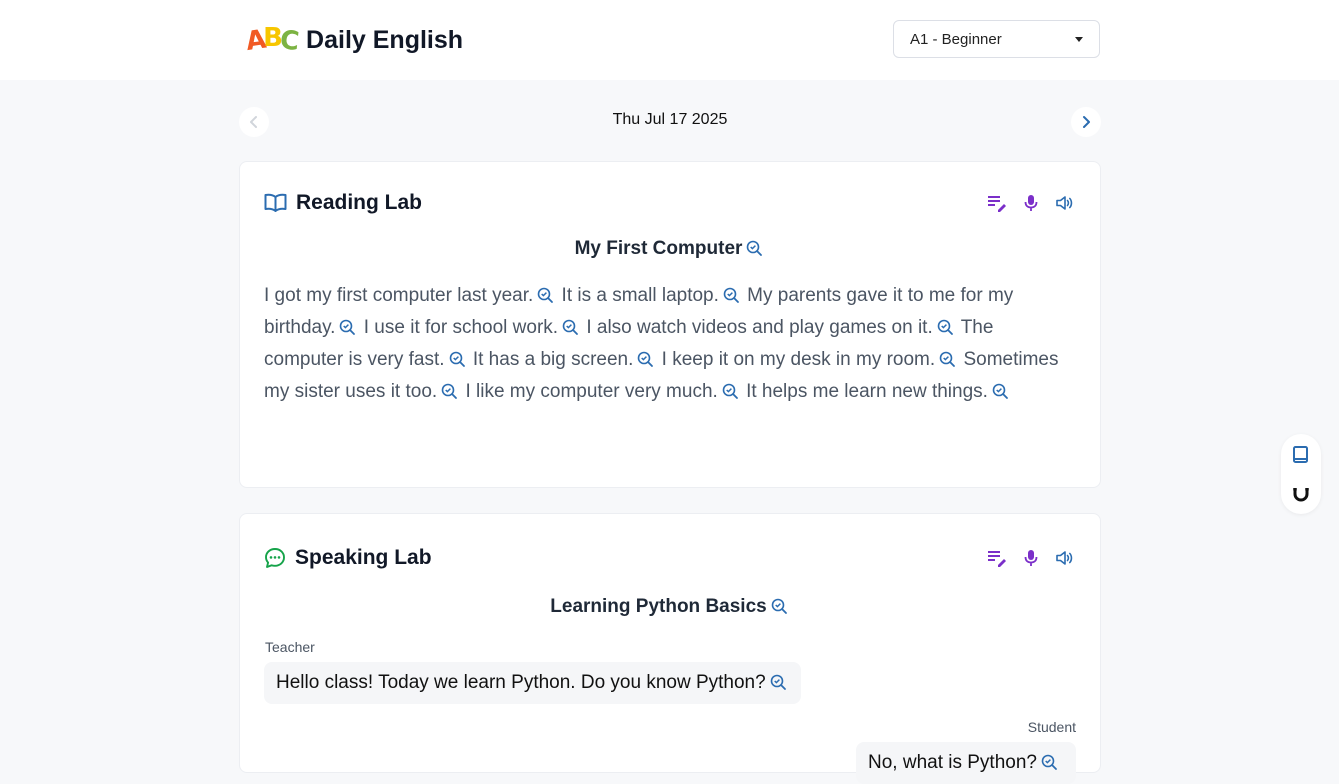 Image resolution: width=1339 pixels, height=784 pixels. What do you see at coordinates (1301, 474) in the screenshot?
I see `floating-side-panel` at bounding box center [1301, 474].